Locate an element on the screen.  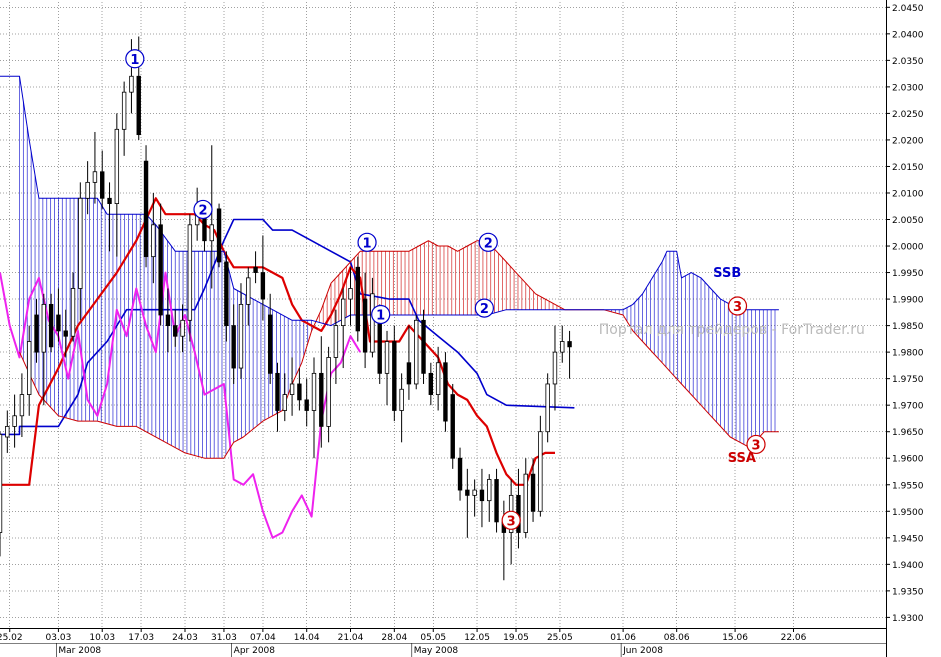
y-axis-tick-label: 1.9500 is located at coordinates (908, 513).